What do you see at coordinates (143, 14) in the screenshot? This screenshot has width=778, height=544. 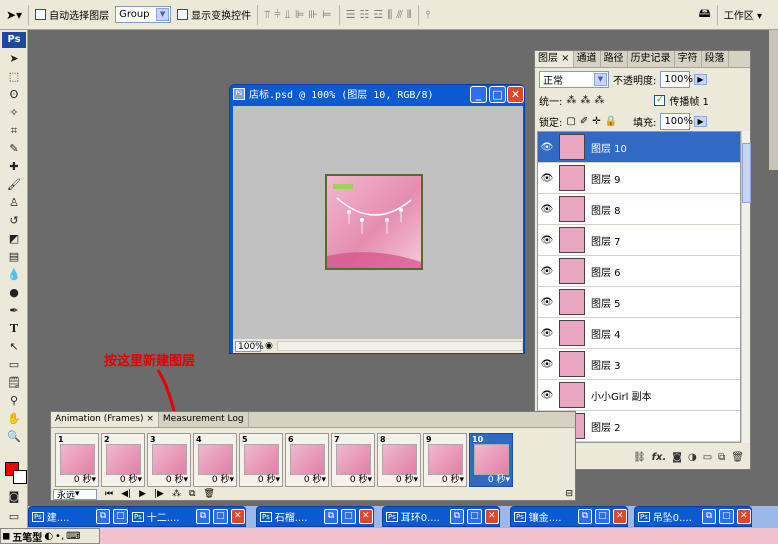 I see `auto-select-dropdown: Group ▼` at bounding box center [143, 14].